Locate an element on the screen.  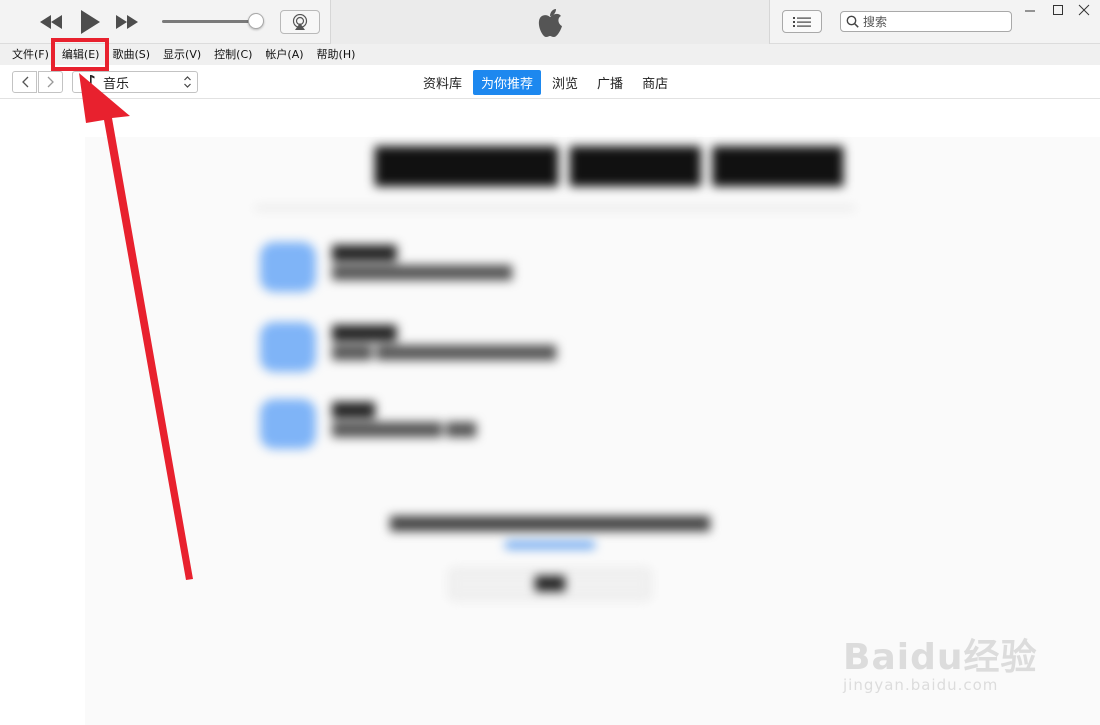
list-icon is located at coordinates (802, 21).